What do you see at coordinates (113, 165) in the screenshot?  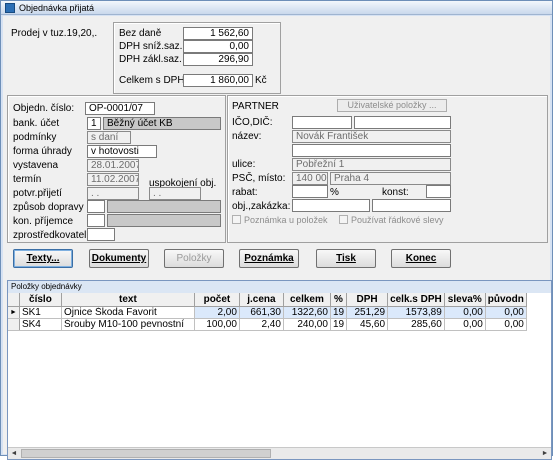 I see `issued-field: 28.01.2007` at bounding box center [113, 165].